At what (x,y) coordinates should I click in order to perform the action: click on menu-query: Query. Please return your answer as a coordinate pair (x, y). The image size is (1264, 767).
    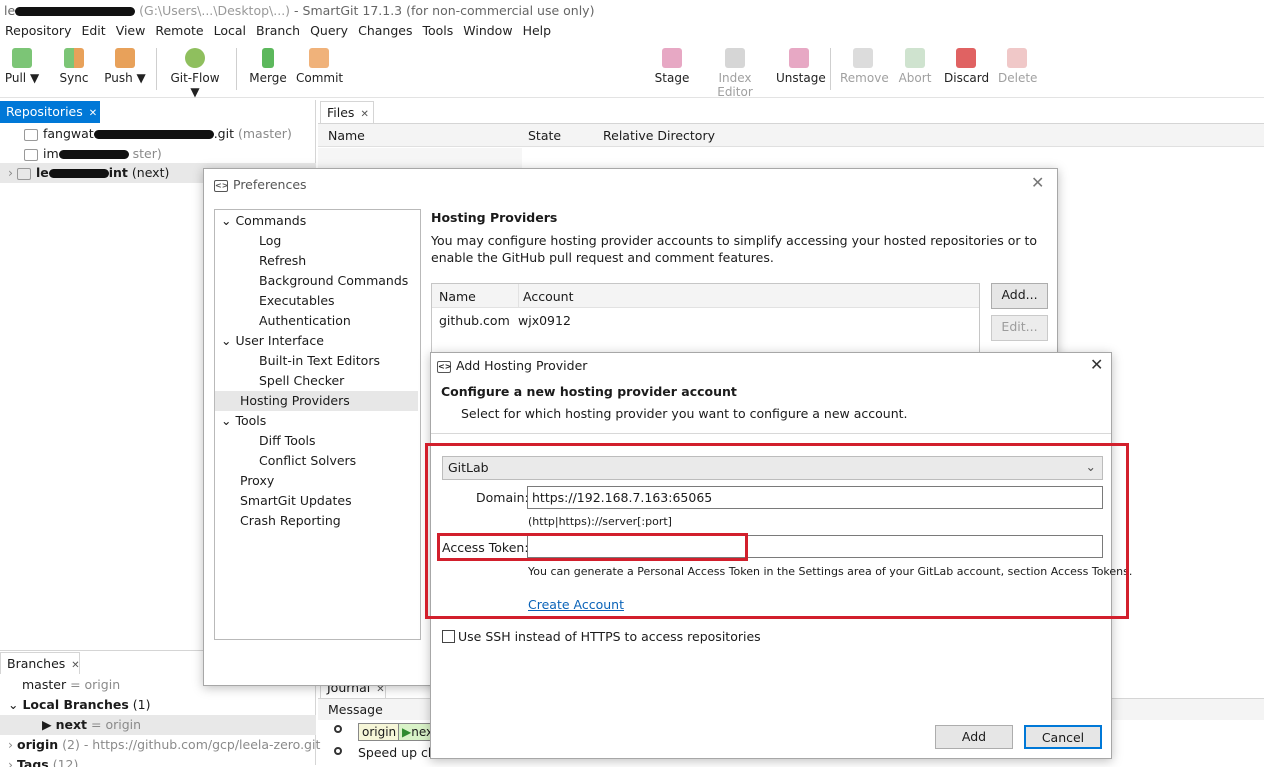
    Looking at the image, I should click on (329, 30).